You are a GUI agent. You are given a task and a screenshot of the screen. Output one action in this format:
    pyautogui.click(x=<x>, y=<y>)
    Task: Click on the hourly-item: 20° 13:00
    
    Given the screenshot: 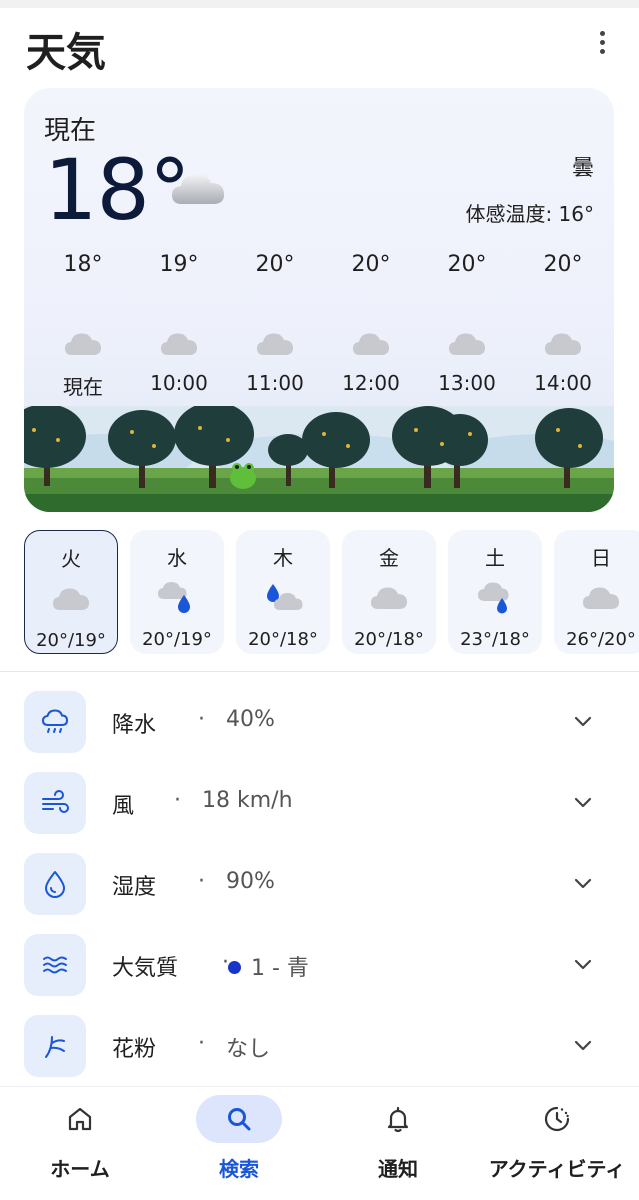 What is the action you would take?
    pyautogui.click(x=467, y=323)
    